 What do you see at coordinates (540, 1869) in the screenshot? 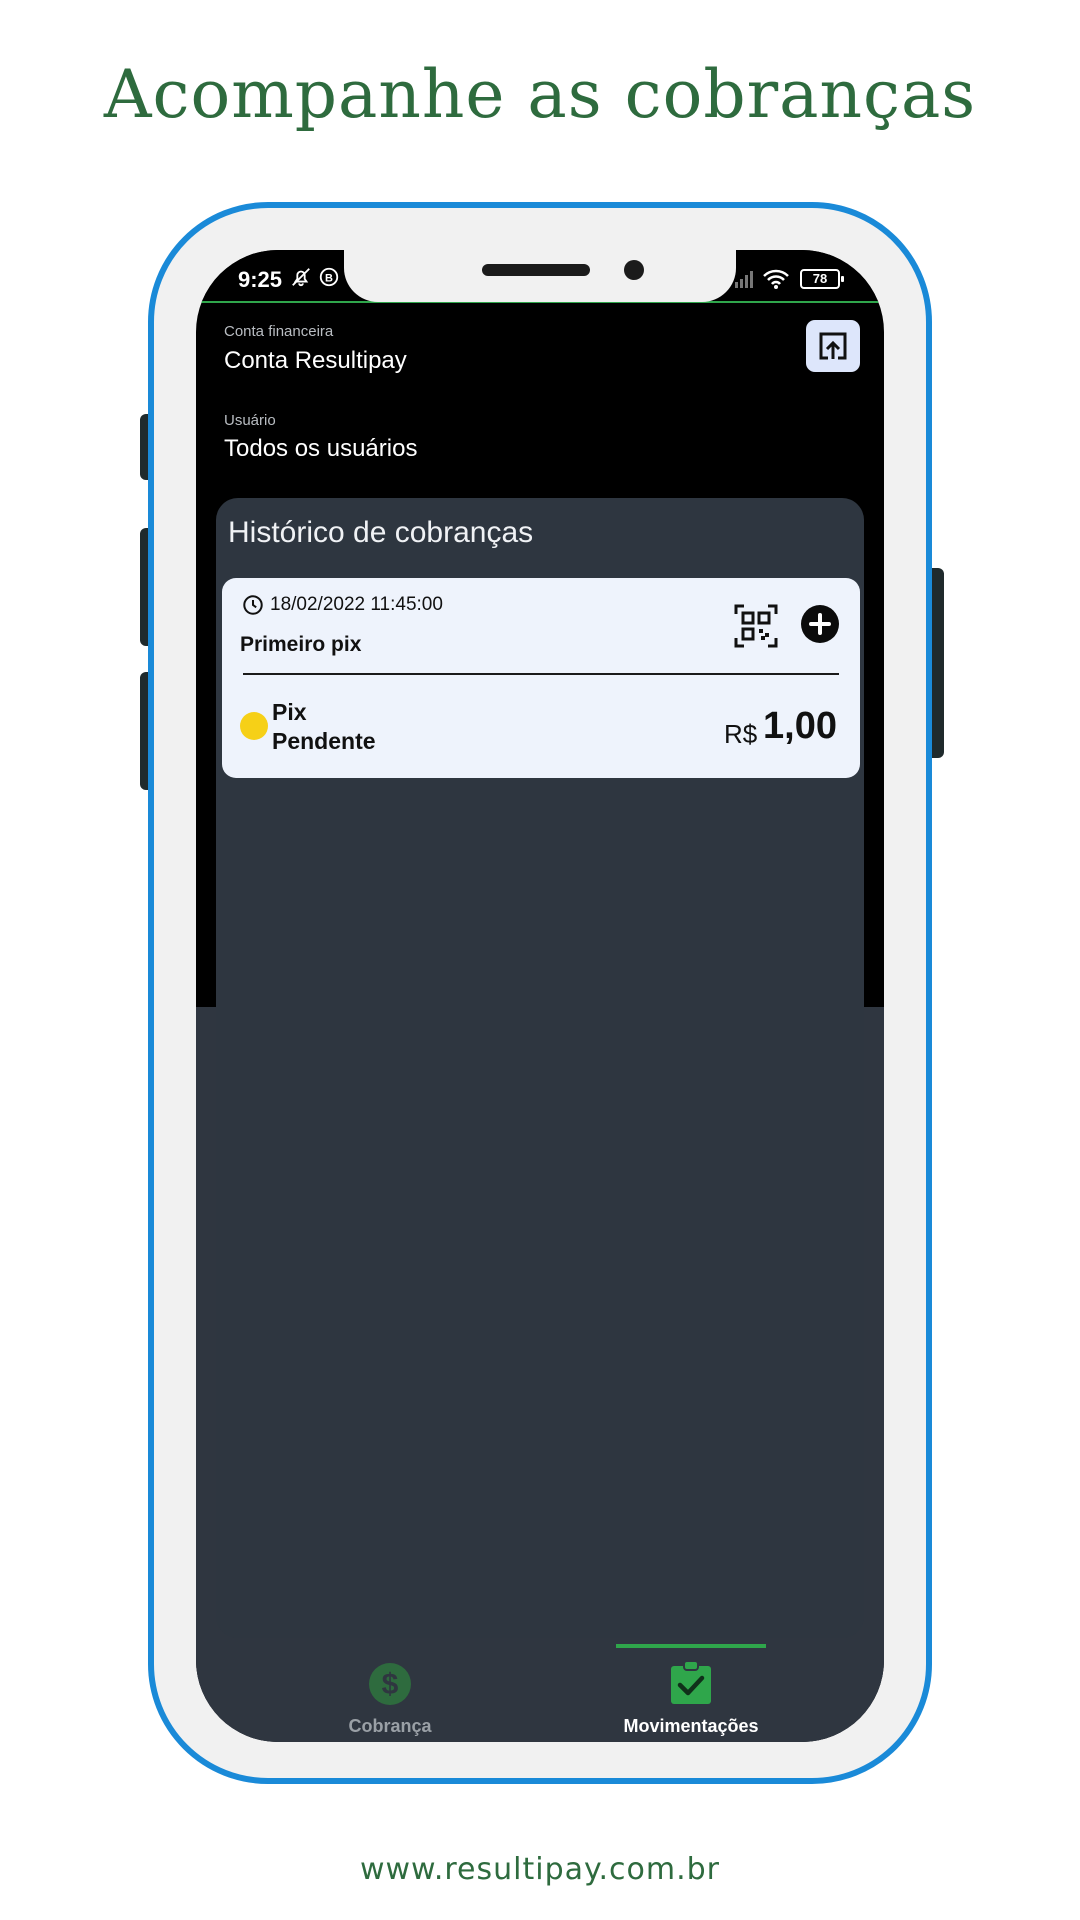
I see `website-url: www.resultipay.com.br` at bounding box center [540, 1869].